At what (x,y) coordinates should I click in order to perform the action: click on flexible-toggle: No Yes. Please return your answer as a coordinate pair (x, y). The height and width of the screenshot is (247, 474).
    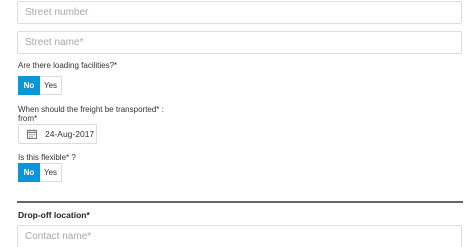
    Looking at the image, I should click on (40, 172).